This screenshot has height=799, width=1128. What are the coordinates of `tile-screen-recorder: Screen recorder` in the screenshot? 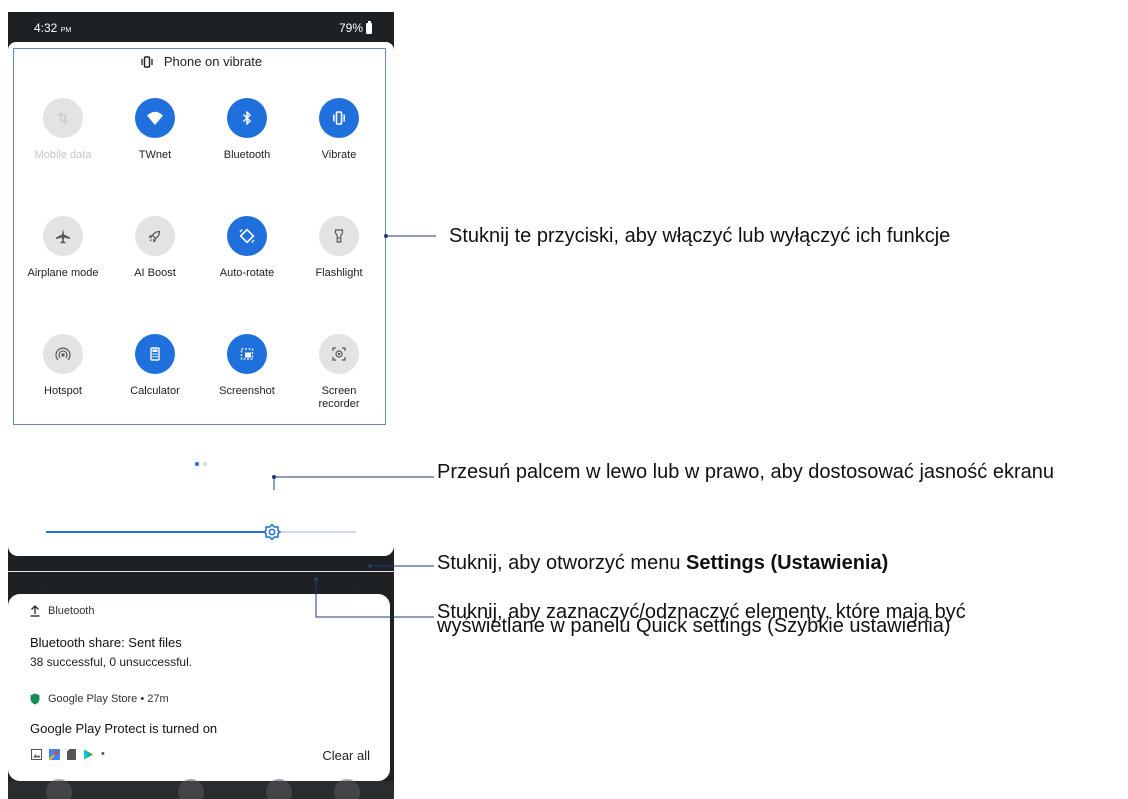 It's located at (339, 372).